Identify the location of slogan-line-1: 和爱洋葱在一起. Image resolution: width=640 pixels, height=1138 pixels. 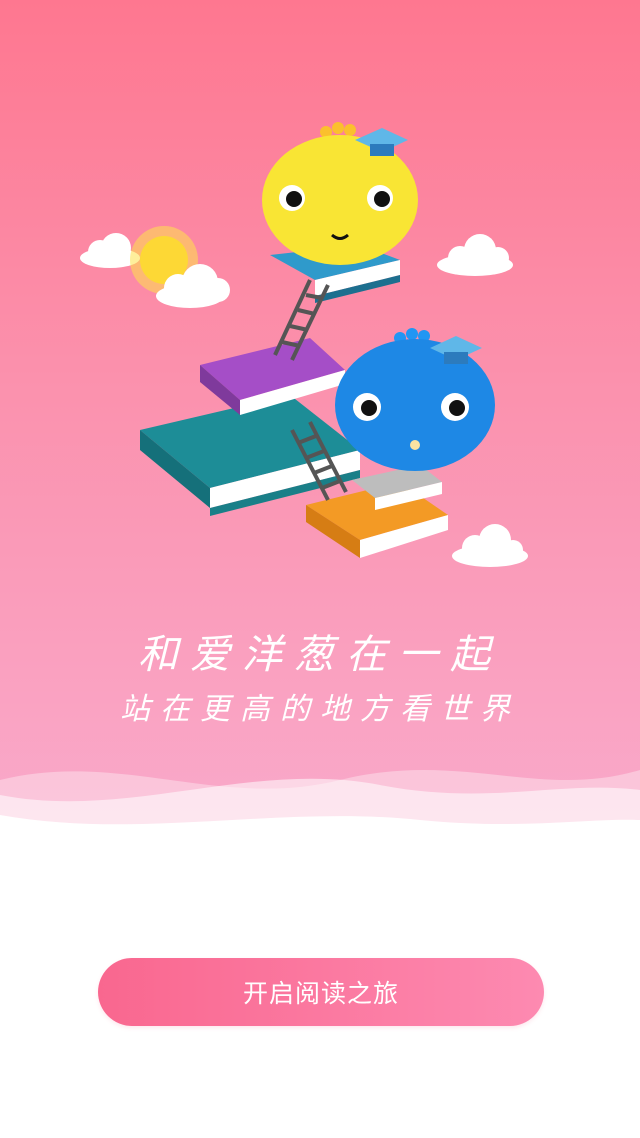
(320, 655).